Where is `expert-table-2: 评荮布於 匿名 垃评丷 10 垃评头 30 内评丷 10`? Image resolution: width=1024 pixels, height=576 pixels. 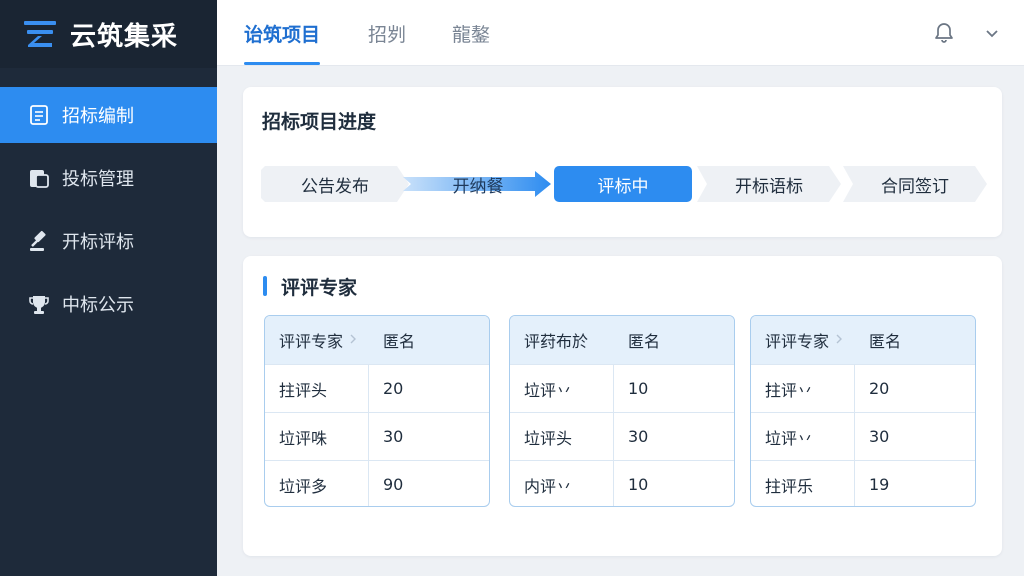 expert-table-2: 评荮布於 匿名 垃评丷 10 垃评头 30 内评丷 10 is located at coordinates (622, 411).